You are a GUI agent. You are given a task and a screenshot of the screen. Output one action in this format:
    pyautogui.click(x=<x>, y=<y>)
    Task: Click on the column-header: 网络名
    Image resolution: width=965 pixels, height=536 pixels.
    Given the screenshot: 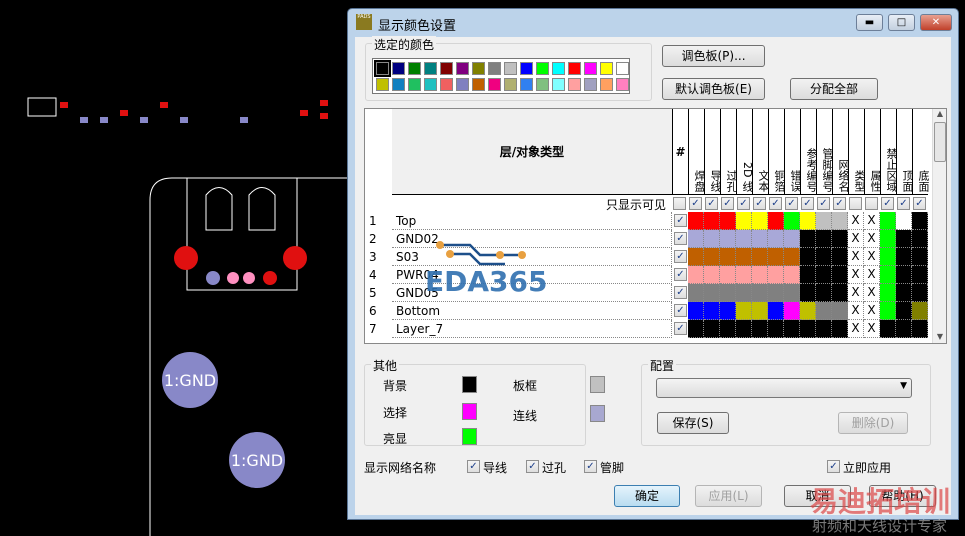 What is the action you would take?
    pyautogui.click(x=841, y=152)
    